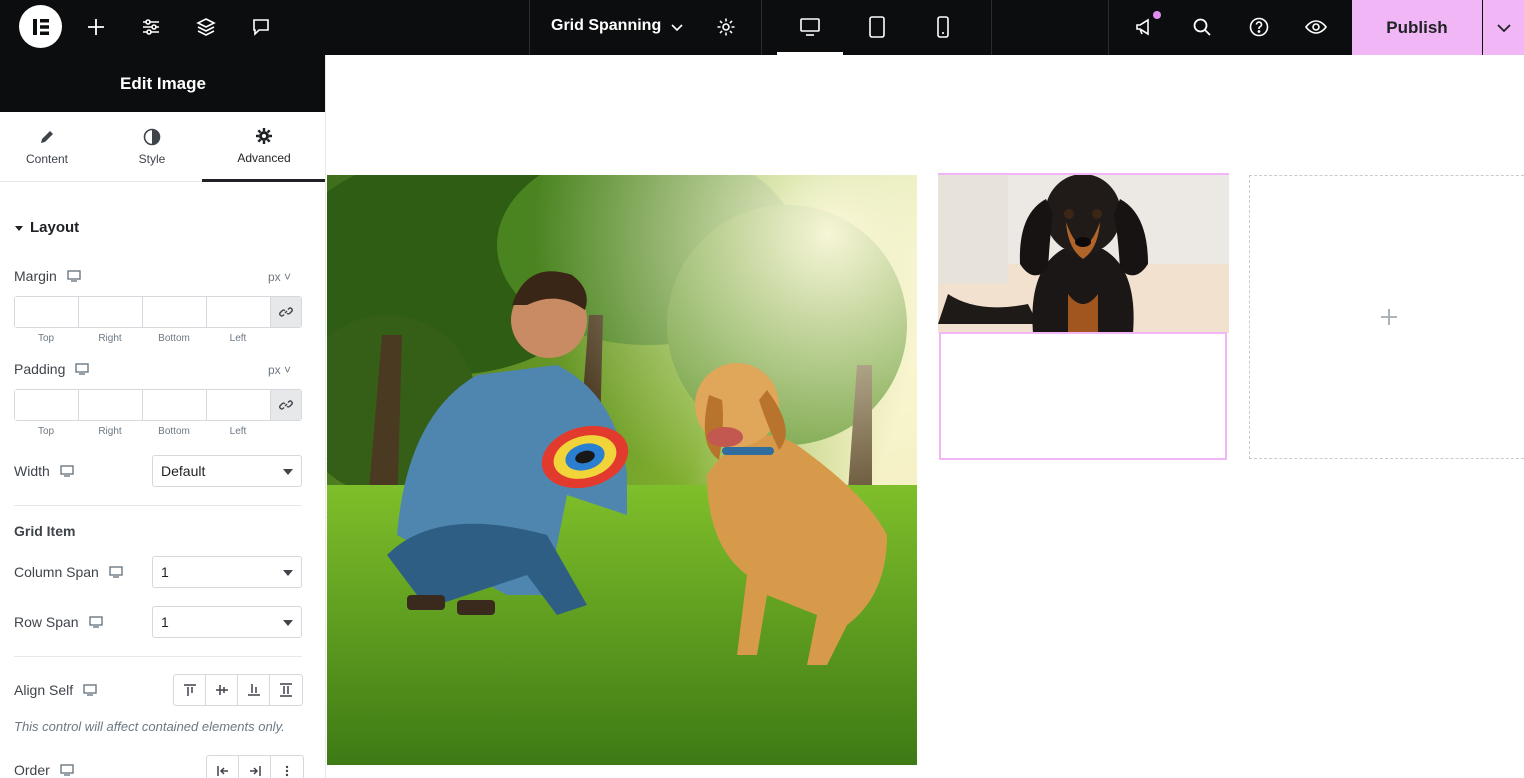 The image size is (1524, 778). Describe the element at coordinates (1417, 27) in the screenshot. I see `publish-button: Publish` at that location.